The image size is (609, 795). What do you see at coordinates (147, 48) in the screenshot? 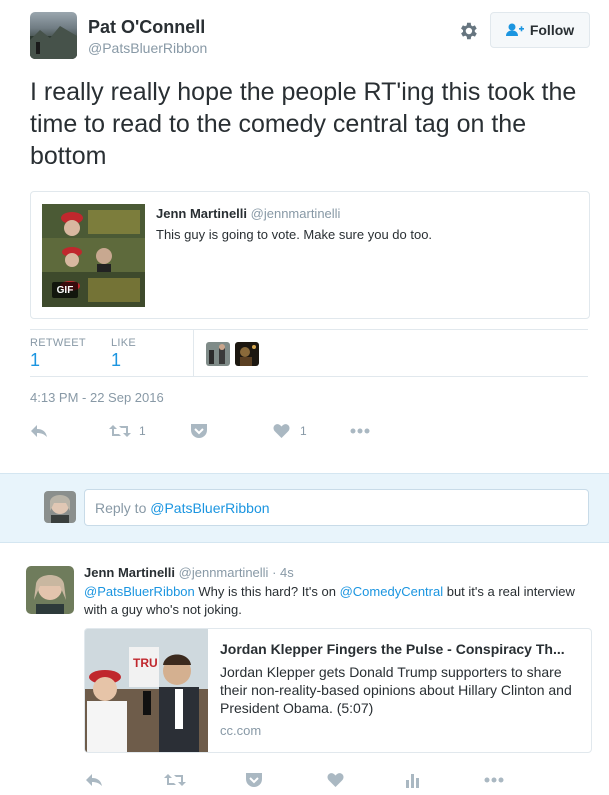
I see `author-handle: @PatsBluerRibbon` at bounding box center [147, 48].